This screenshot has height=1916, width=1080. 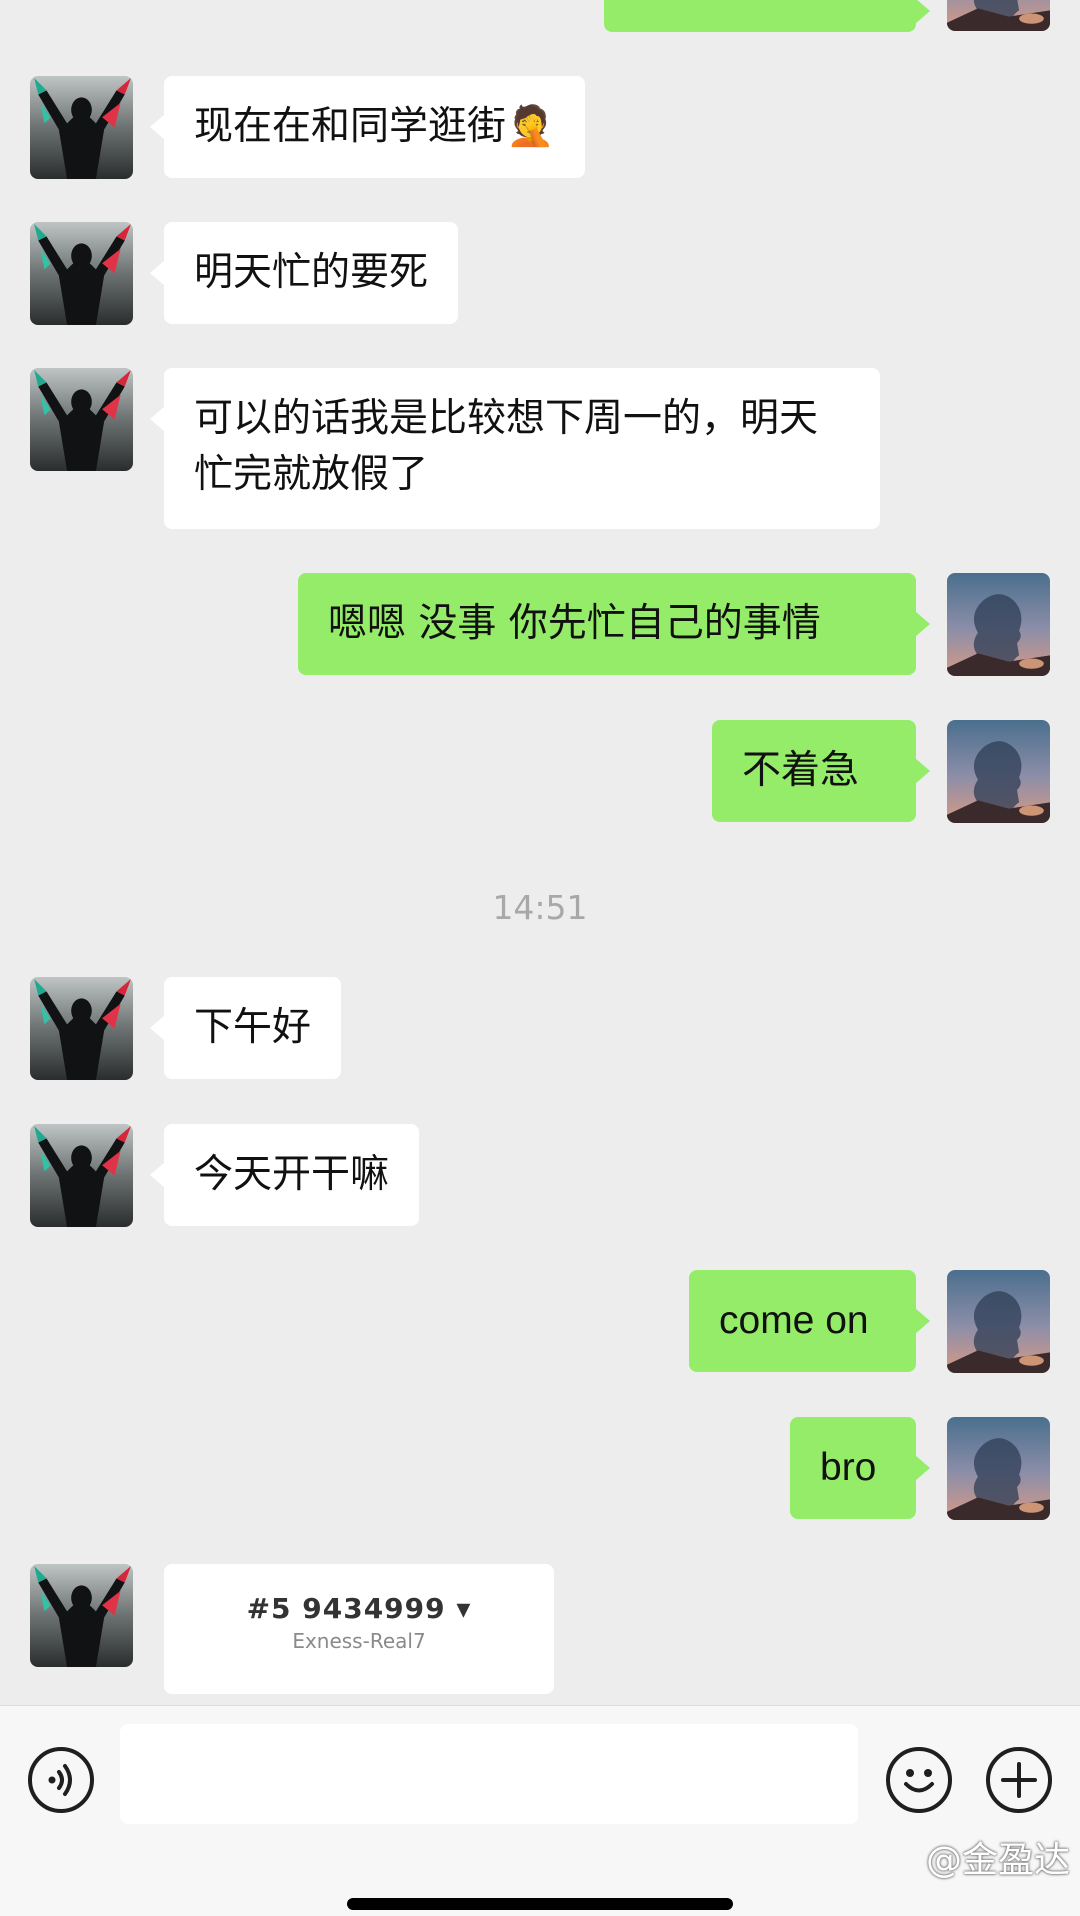 What do you see at coordinates (540, 1904) in the screenshot?
I see `home-indicator` at bounding box center [540, 1904].